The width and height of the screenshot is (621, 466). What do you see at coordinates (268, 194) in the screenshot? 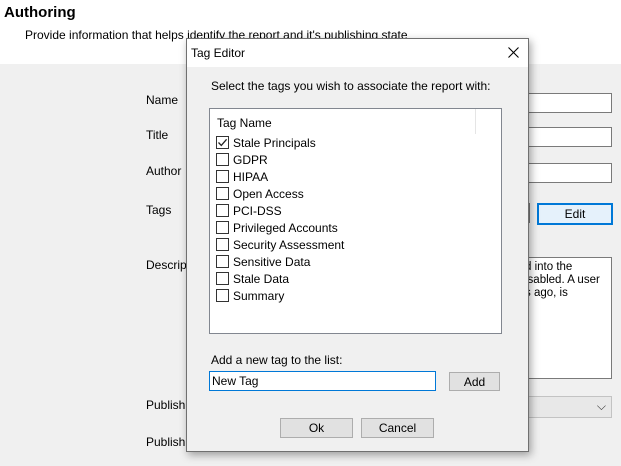
I see `tag-label: Open Access` at bounding box center [268, 194].